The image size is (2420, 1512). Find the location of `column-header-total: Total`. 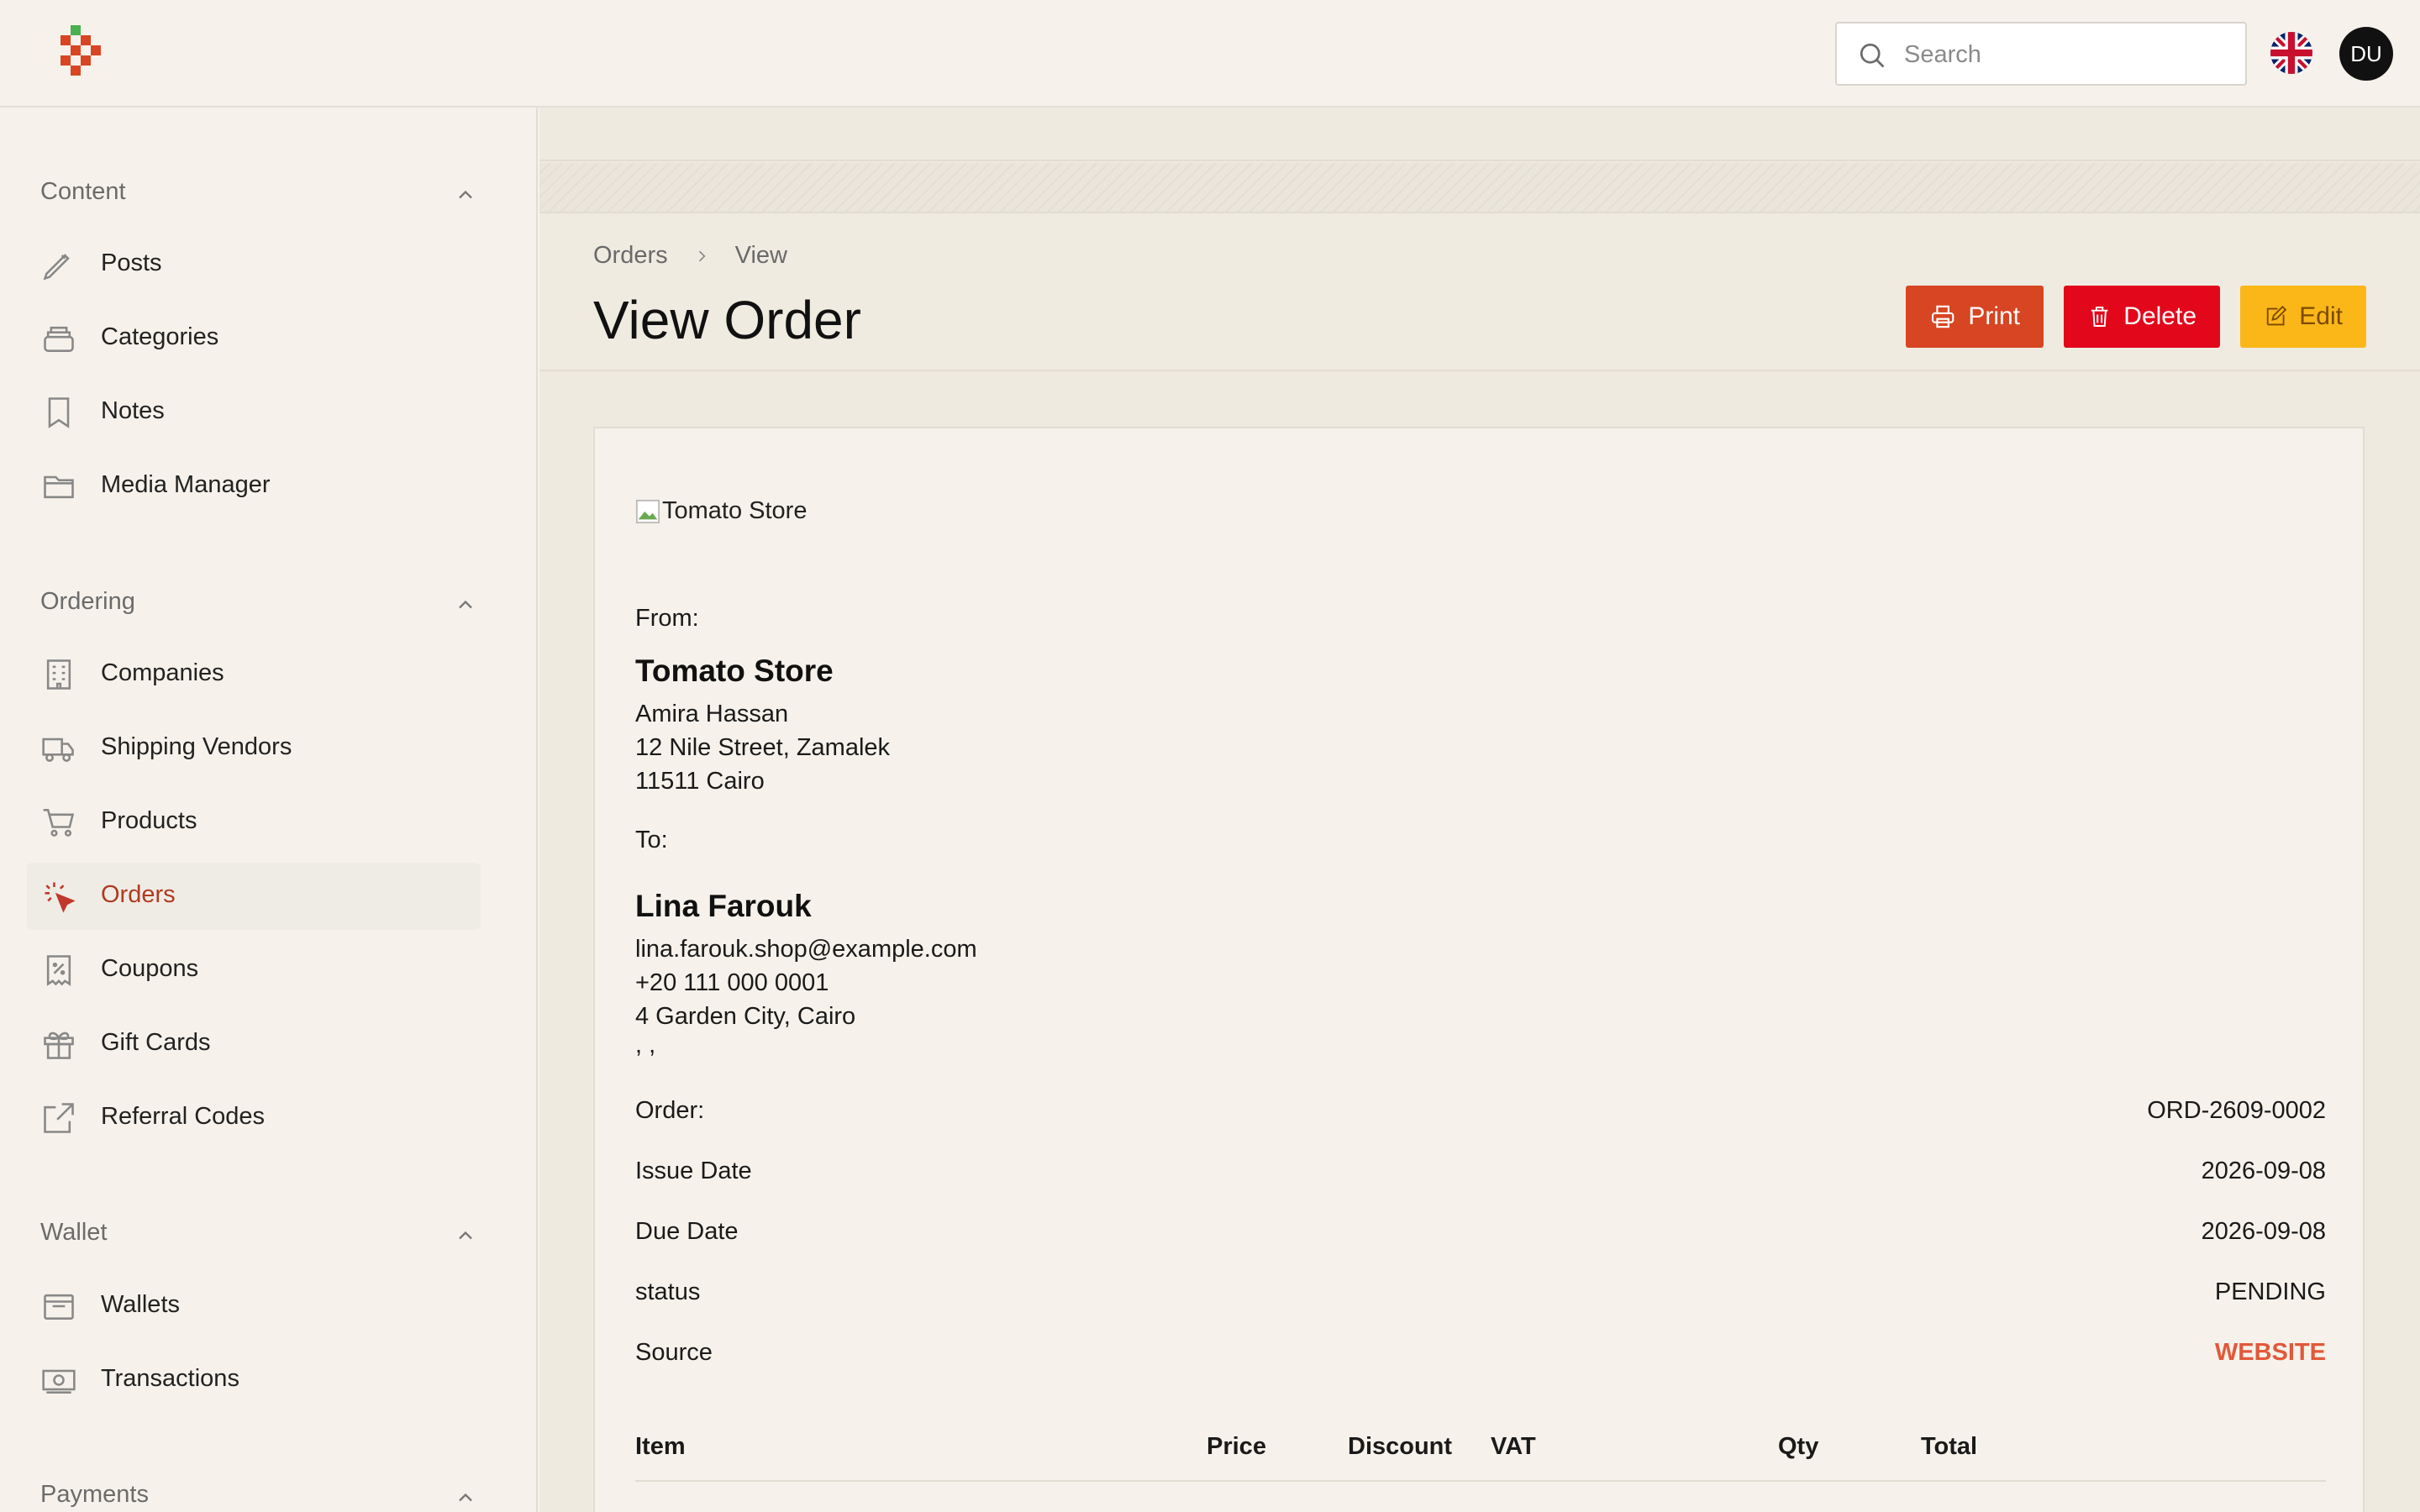

column-header-total: Total is located at coordinates (1949, 1446).